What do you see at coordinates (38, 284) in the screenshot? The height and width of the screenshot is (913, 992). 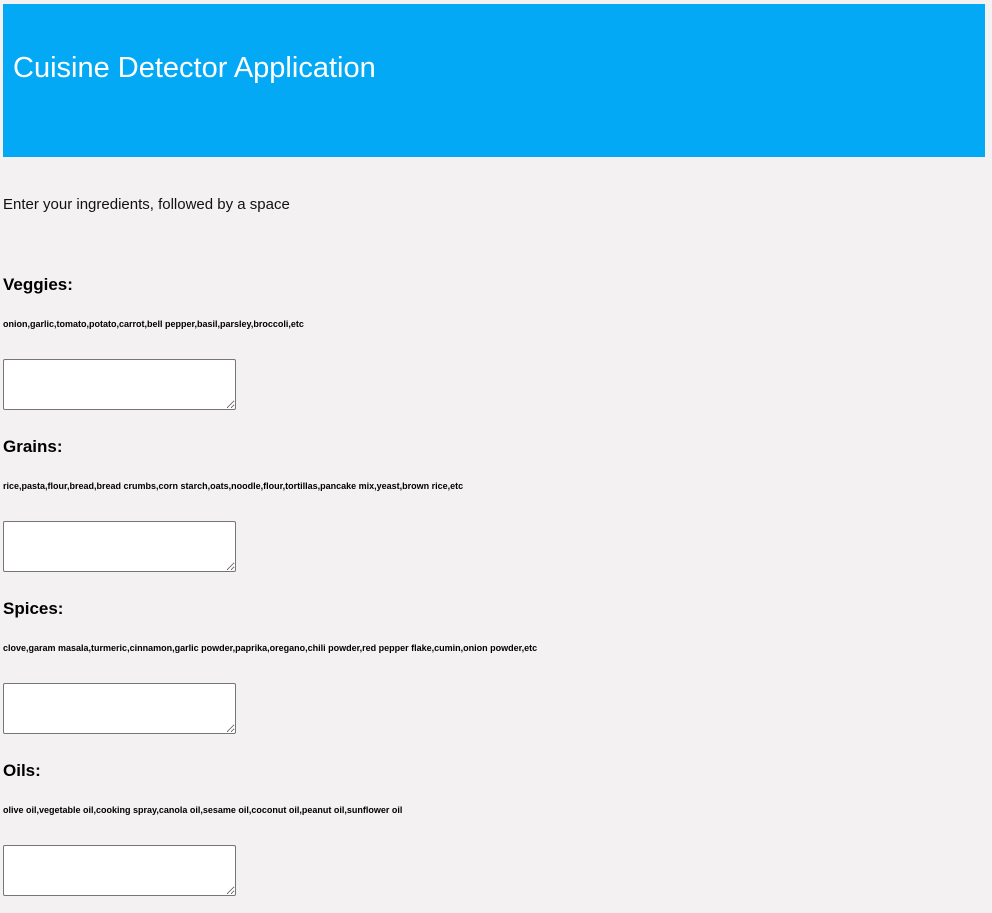 I see `veggies-heading: Veggies:` at bounding box center [38, 284].